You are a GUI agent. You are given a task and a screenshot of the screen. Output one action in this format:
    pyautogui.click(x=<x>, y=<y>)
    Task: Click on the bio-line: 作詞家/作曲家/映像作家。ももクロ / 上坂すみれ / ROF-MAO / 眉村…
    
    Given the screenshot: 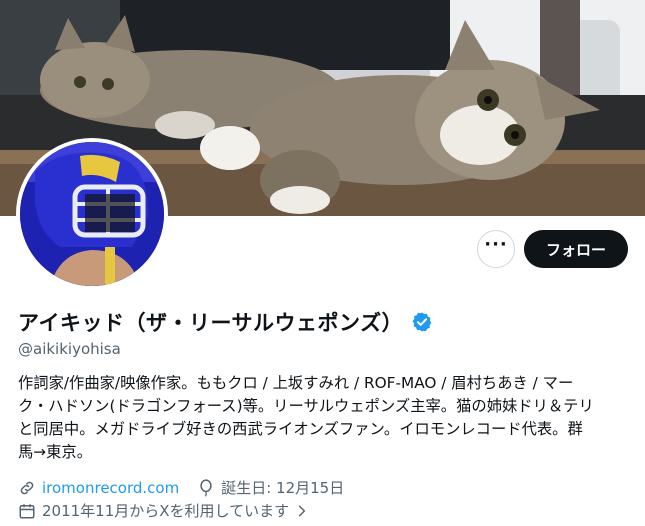 What is the action you would take?
    pyautogui.click(x=296, y=383)
    